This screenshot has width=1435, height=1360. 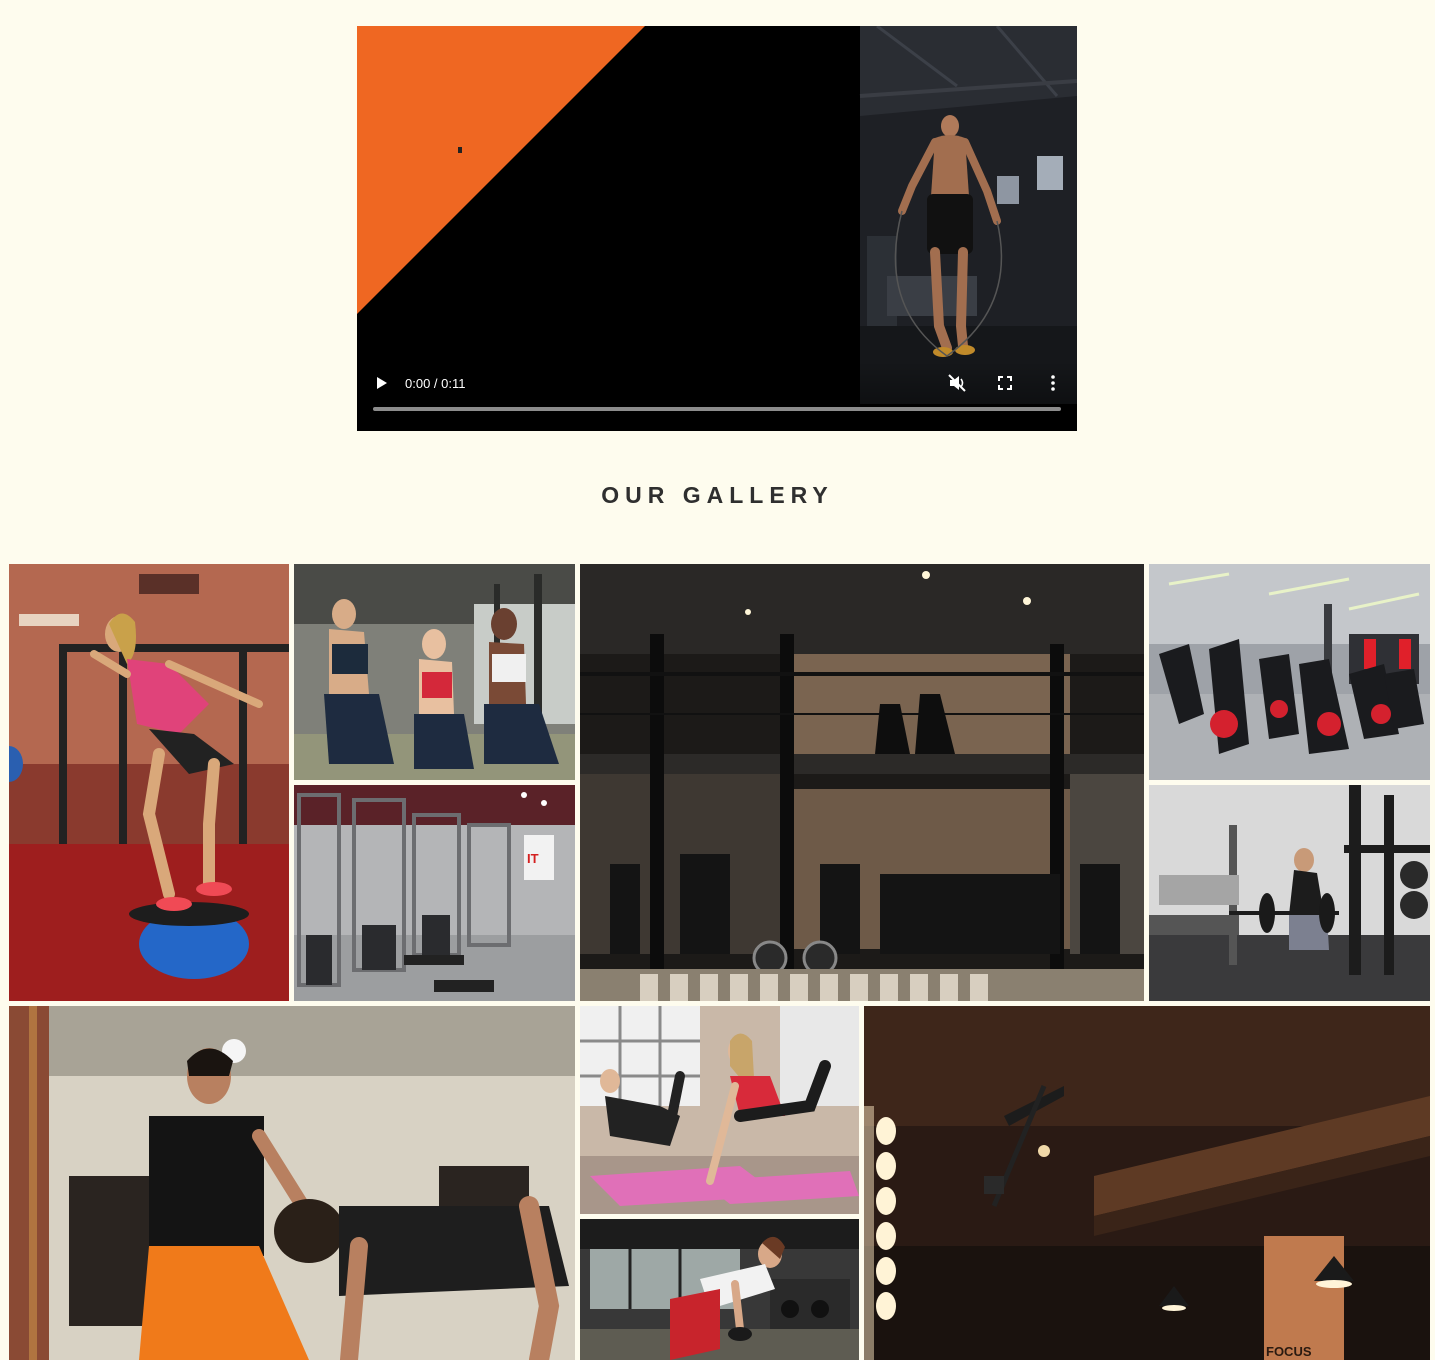 I want to click on gallery-photo-balance-ball, so click(x=149, y=782).